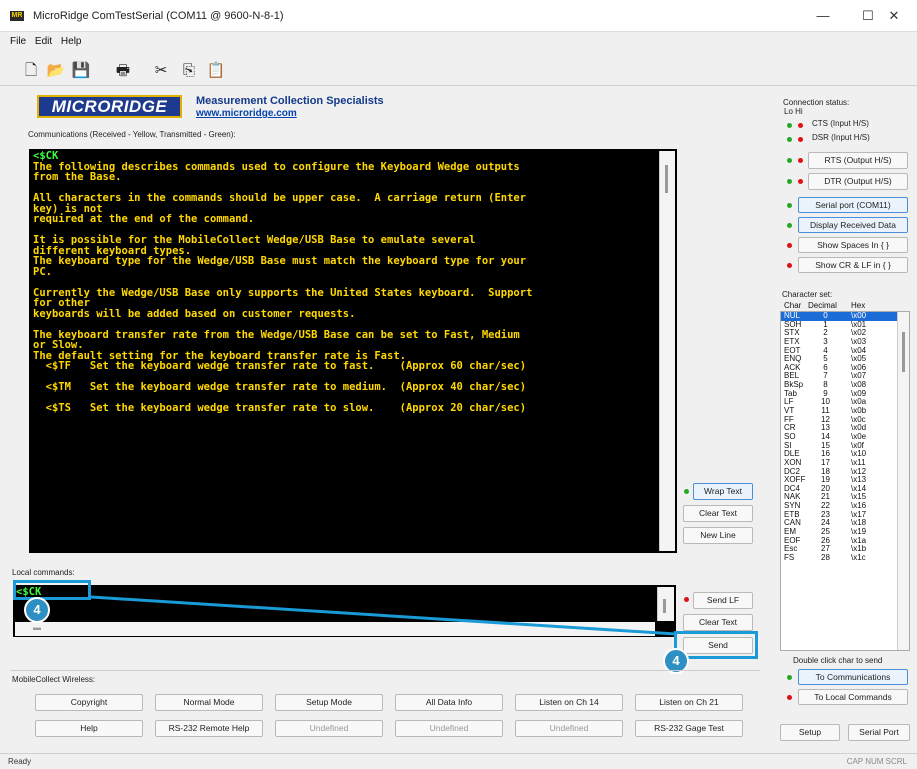  I want to click on dtr-hi-led, so click(800, 181).